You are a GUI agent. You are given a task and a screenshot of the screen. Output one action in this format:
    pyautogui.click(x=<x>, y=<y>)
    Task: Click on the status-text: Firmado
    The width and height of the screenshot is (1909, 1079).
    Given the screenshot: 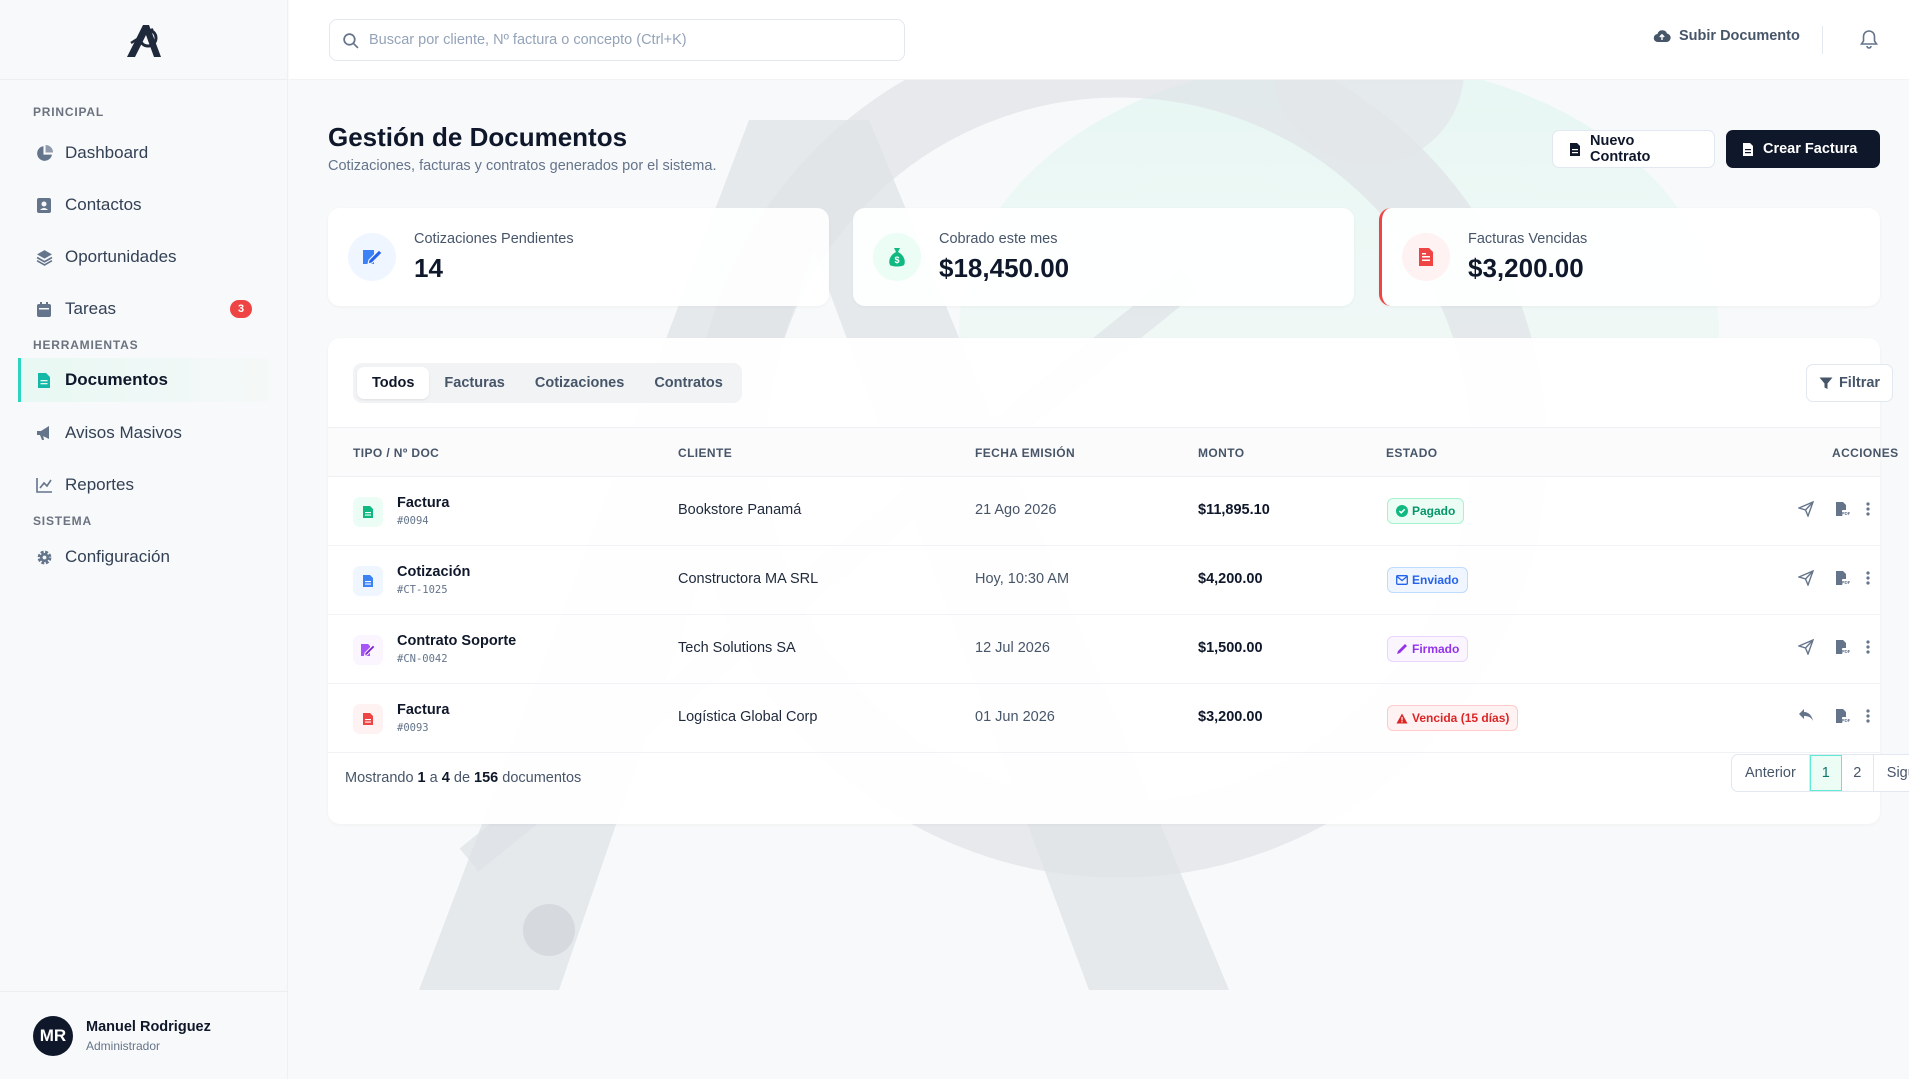 What is the action you would take?
    pyautogui.click(x=1436, y=649)
    